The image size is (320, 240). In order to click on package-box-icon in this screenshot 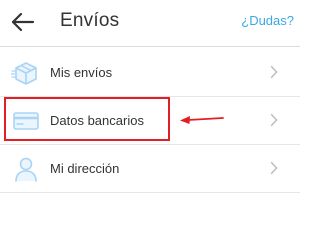, I will do `click(25, 73)`.